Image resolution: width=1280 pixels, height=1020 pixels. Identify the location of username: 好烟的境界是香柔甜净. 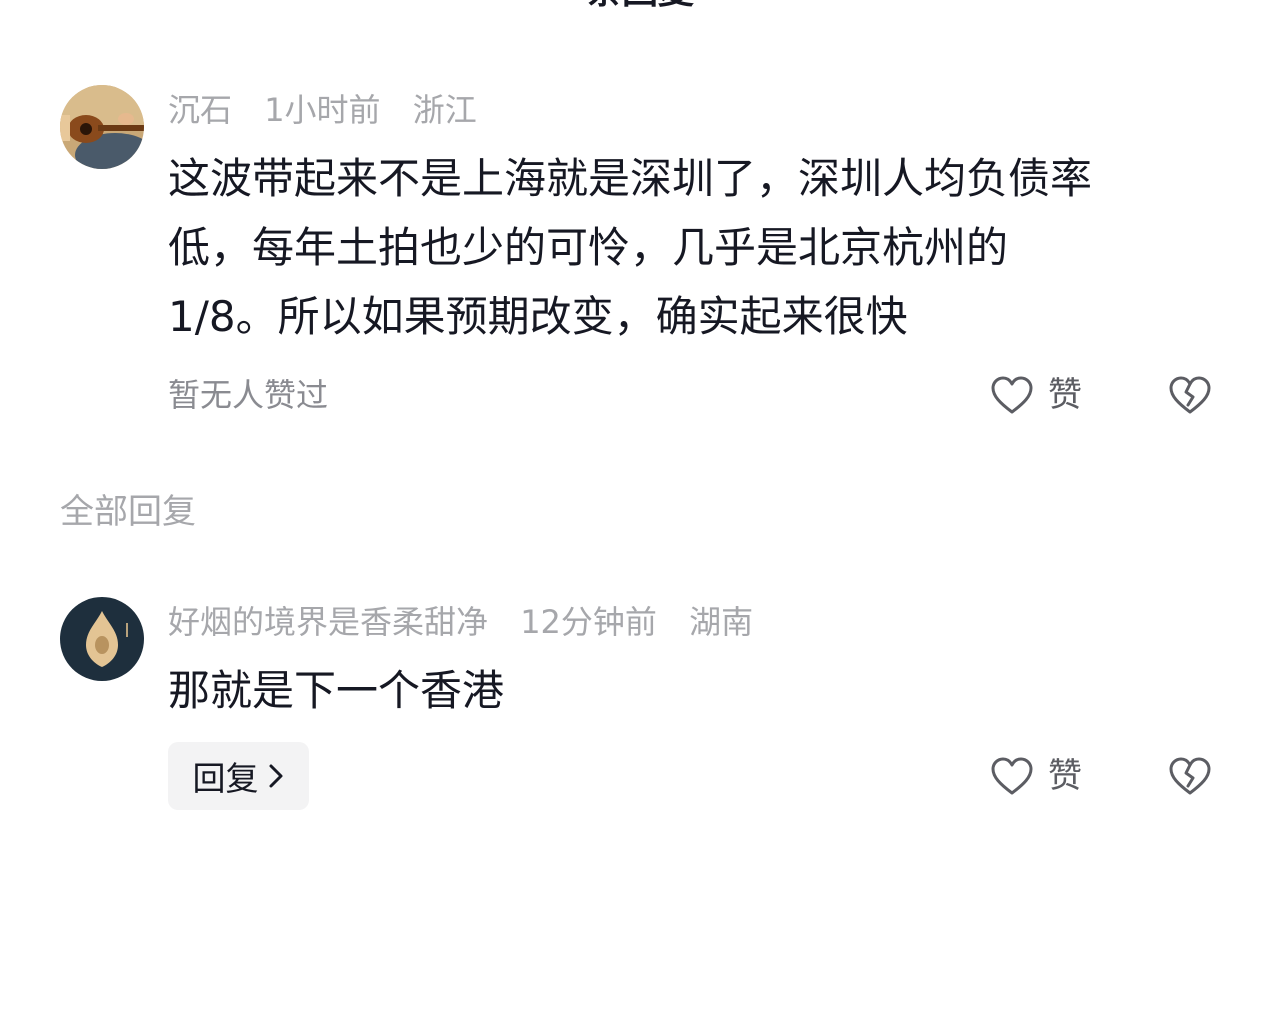
(328, 622).